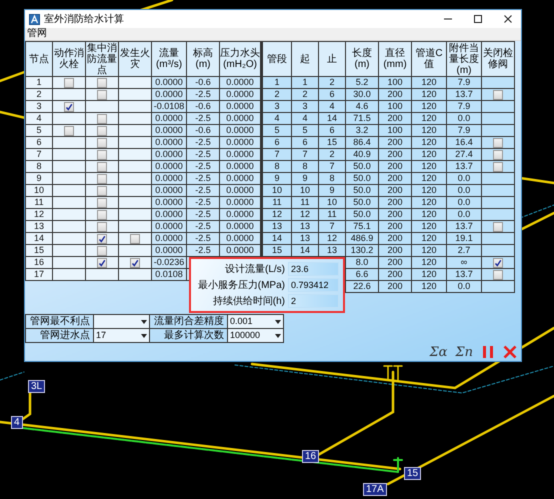 The image size is (554, 499). I want to click on column-header: 节点, so click(39, 59).